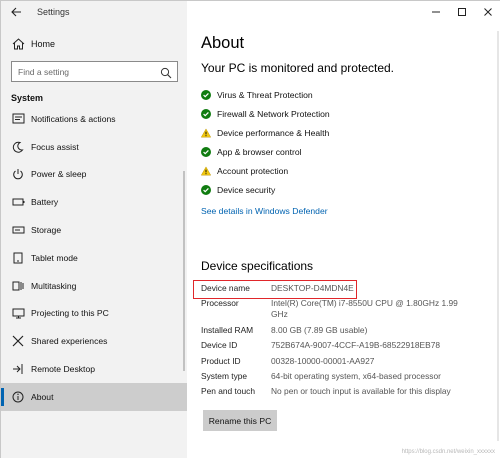 The height and width of the screenshot is (458, 500). What do you see at coordinates (18, 258) in the screenshot?
I see `tablet-icon` at bounding box center [18, 258].